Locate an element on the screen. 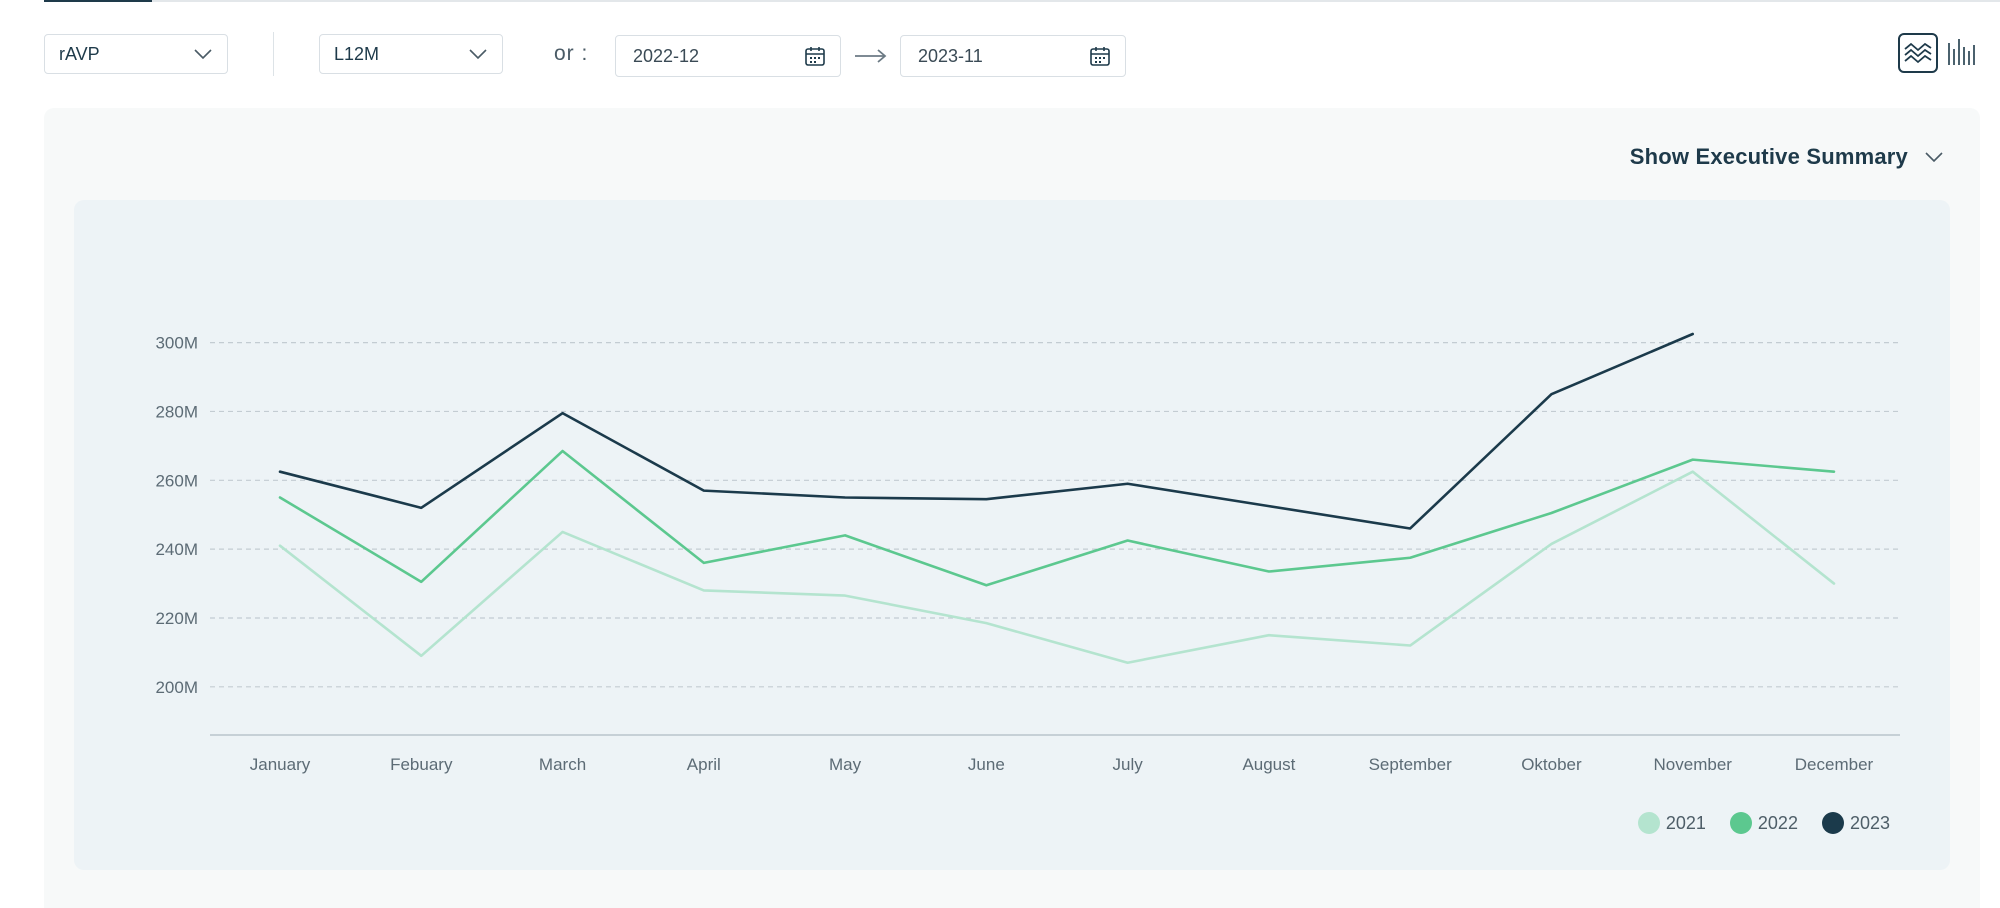  legend-label: 2023 is located at coordinates (1869, 822).